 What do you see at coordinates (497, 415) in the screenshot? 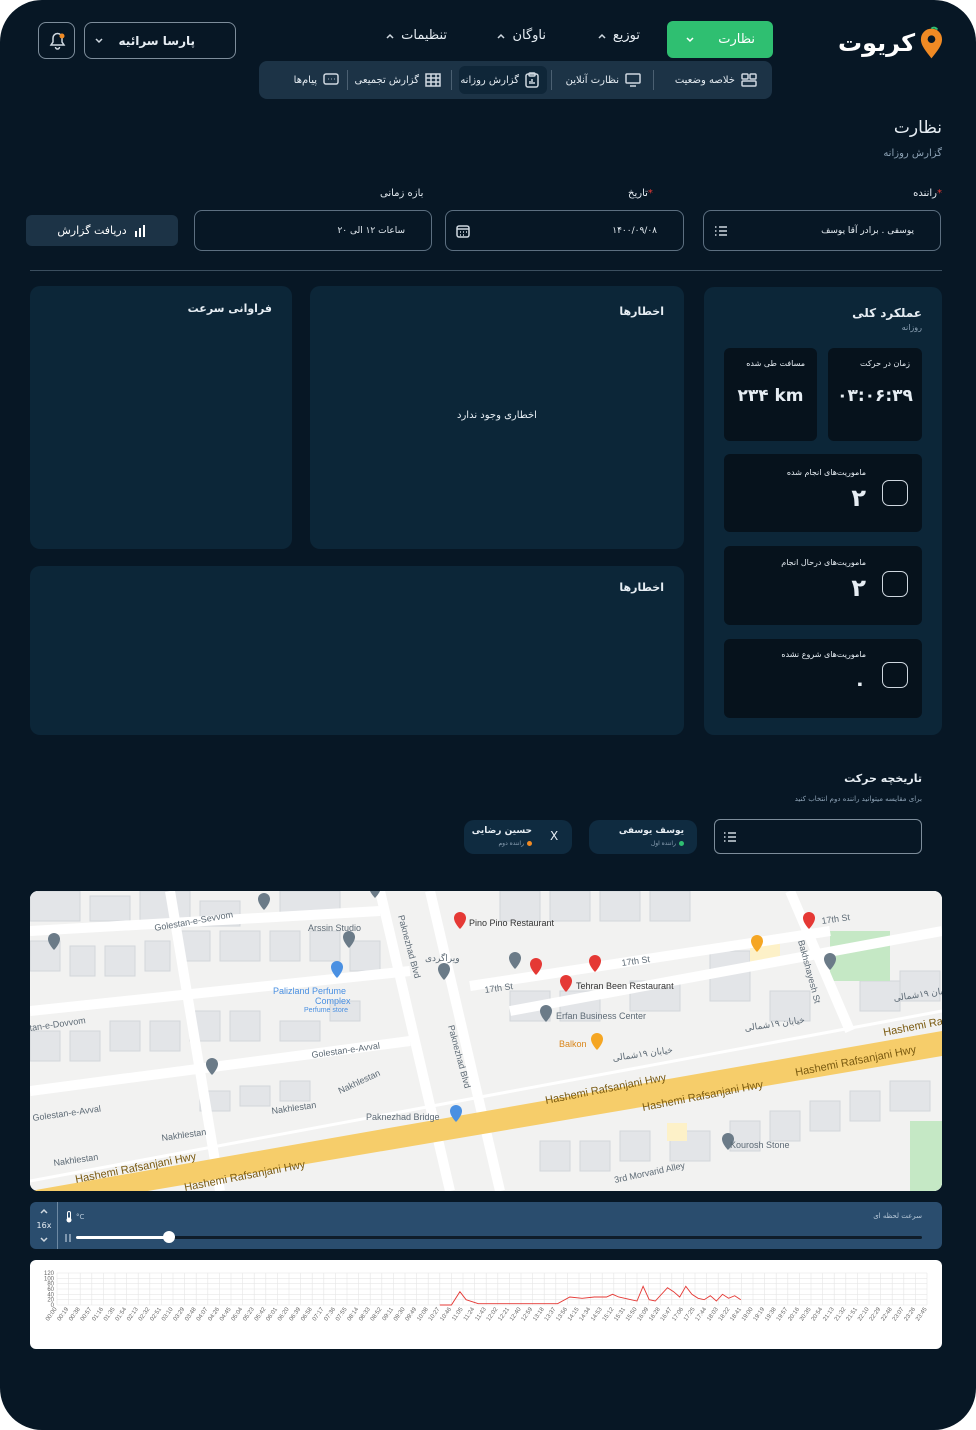
I see `alerts-empty-text: اخطاری وجود ندارد` at bounding box center [497, 415].